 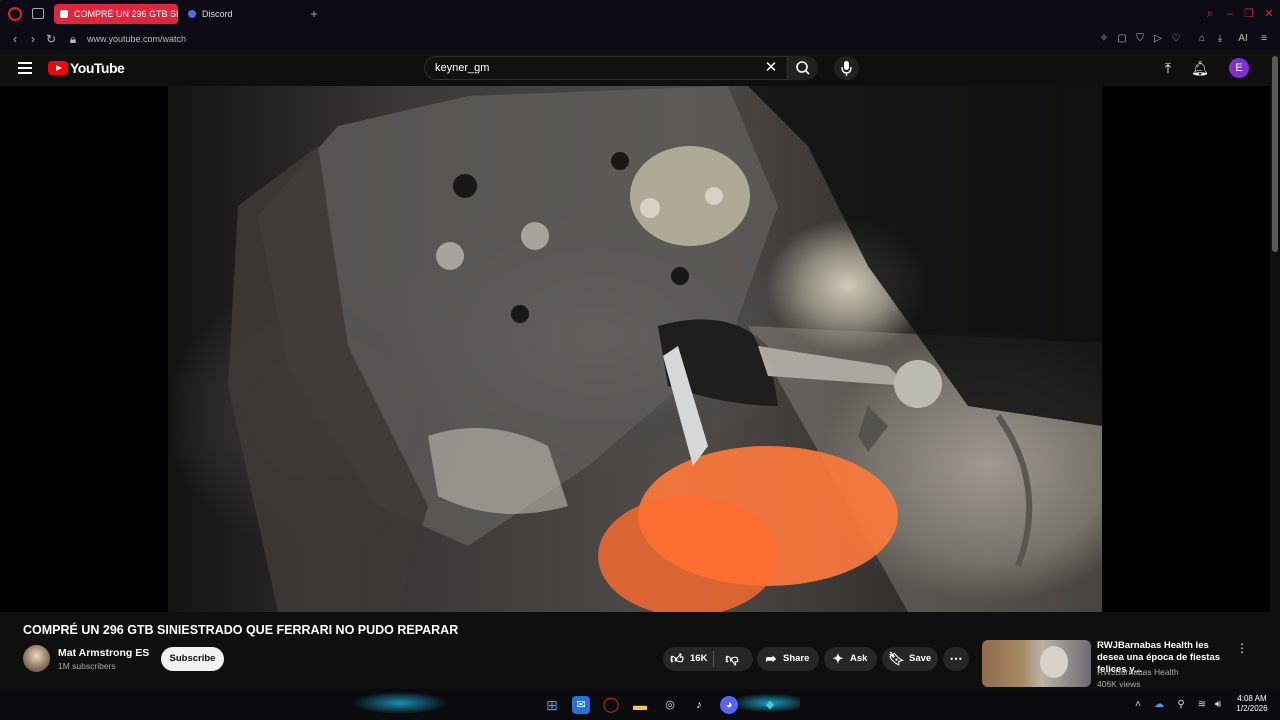 What do you see at coordinates (87, 666) in the screenshot?
I see `subscriber-count: 1M subscribers` at bounding box center [87, 666].